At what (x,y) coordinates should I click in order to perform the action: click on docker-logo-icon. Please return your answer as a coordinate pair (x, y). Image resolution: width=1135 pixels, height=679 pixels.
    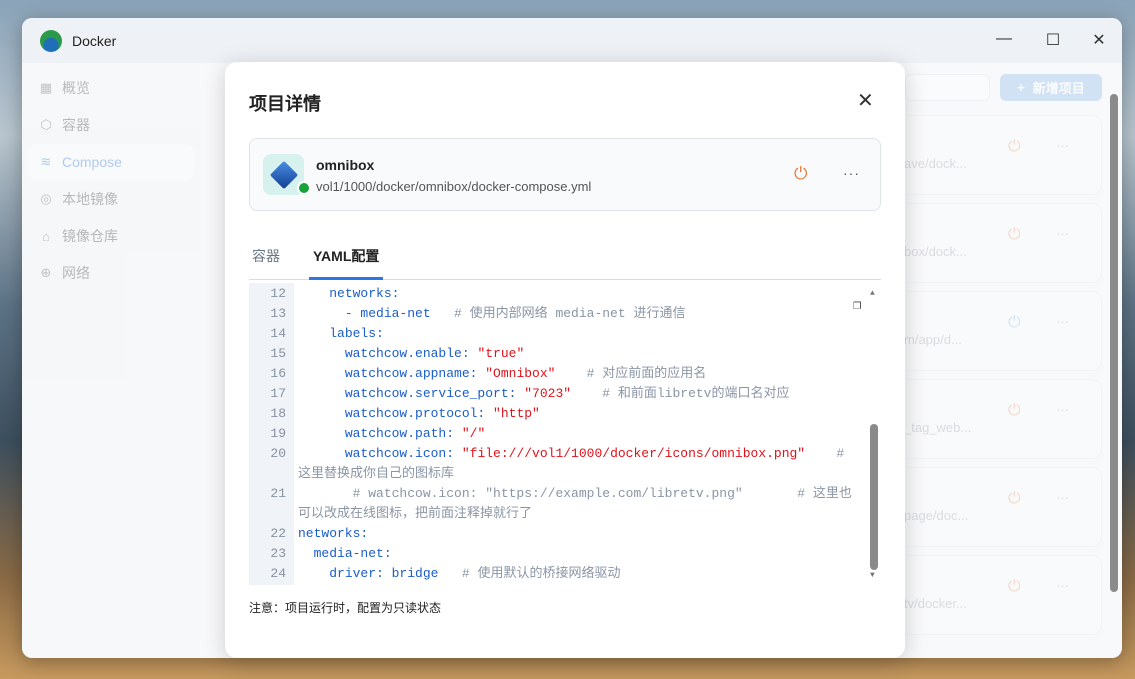
    Looking at the image, I should click on (51, 40).